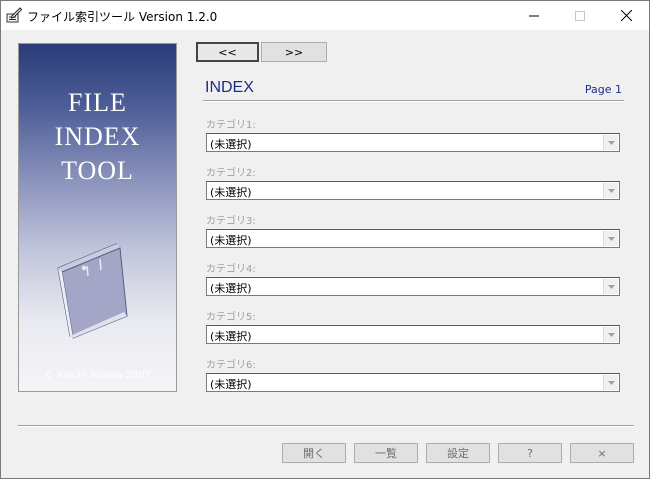  Describe the element at coordinates (231, 125) in the screenshot. I see `category-label-1: カテゴリ1:` at that location.